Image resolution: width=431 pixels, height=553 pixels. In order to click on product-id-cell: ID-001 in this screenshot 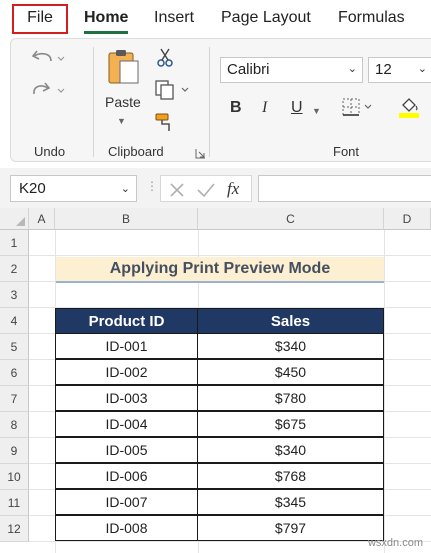, I will do `click(126, 346)`.